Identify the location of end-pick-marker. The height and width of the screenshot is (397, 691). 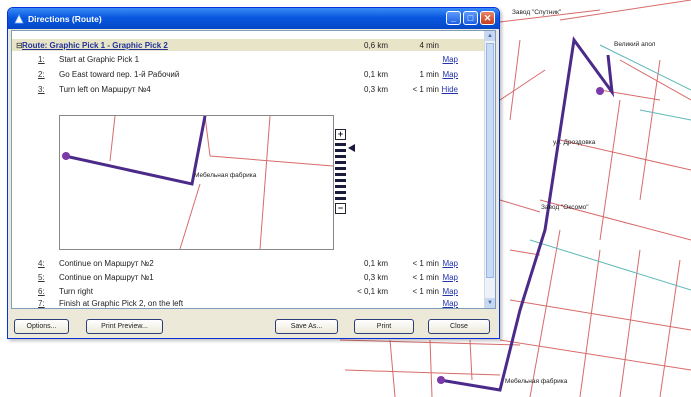
(441, 380).